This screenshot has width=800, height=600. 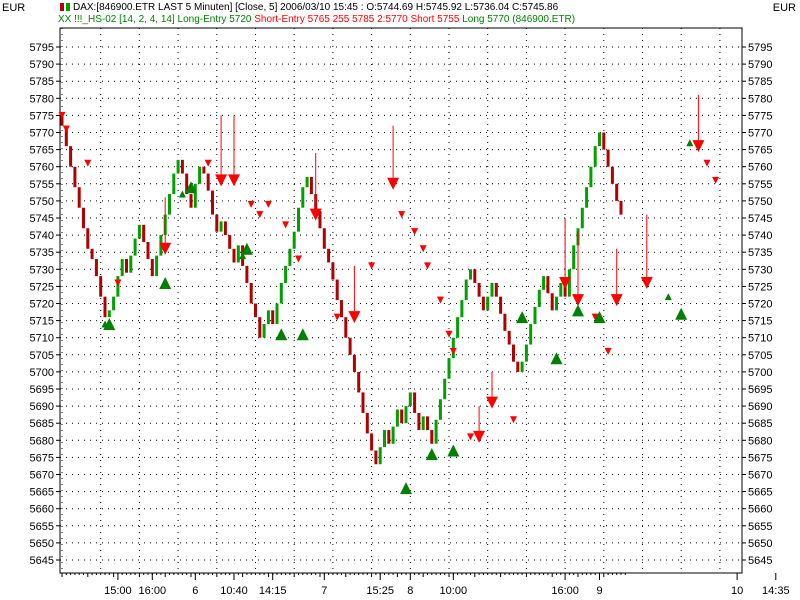 I want to click on y-tick-label: 5790, so click(x=42, y=65).